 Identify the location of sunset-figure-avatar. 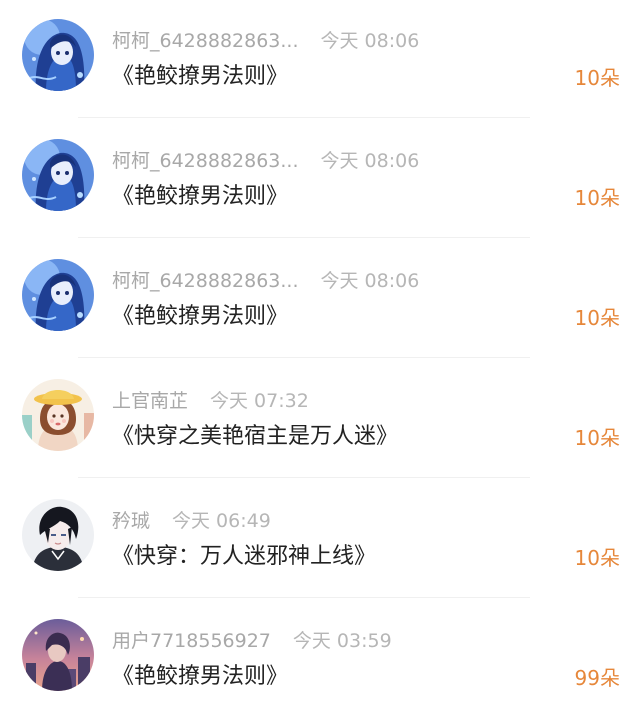
(58, 655).